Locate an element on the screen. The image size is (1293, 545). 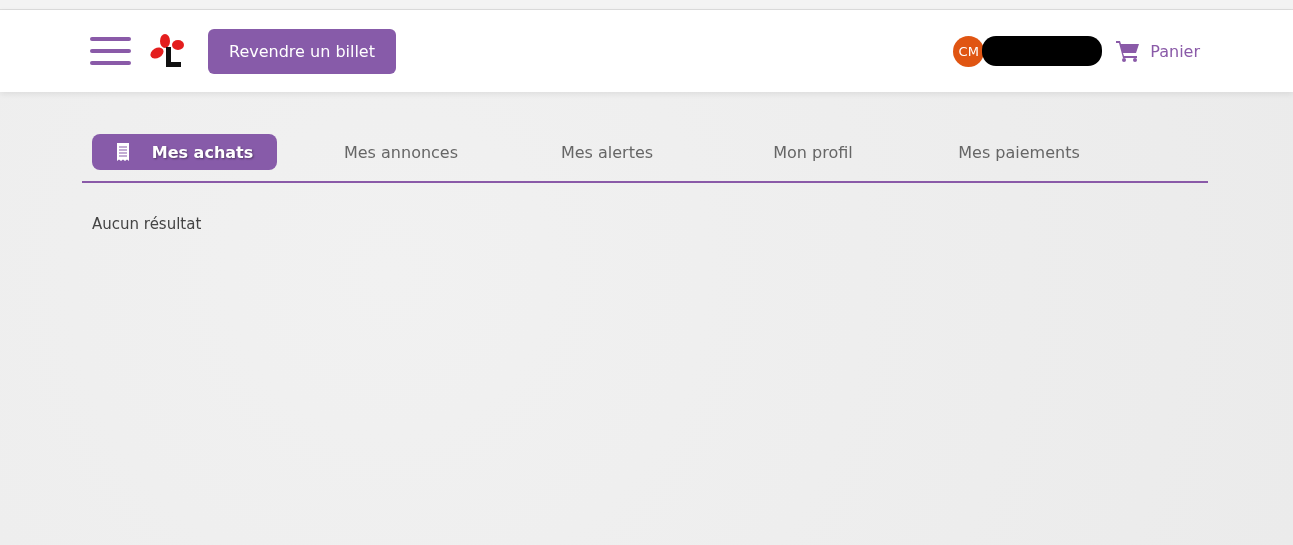
tab: Mes annonces is located at coordinates (401, 152).